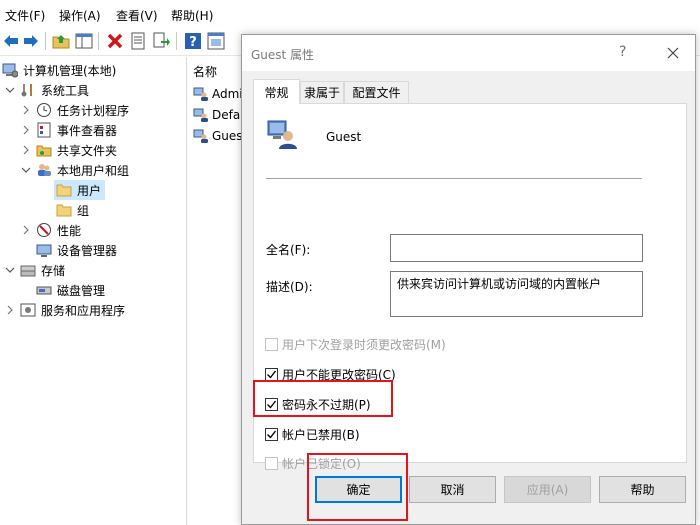 This screenshot has width=700, height=525. What do you see at coordinates (220, 115) in the screenshot?
I see `list-item: Defau` at bounding box center [220, 115].